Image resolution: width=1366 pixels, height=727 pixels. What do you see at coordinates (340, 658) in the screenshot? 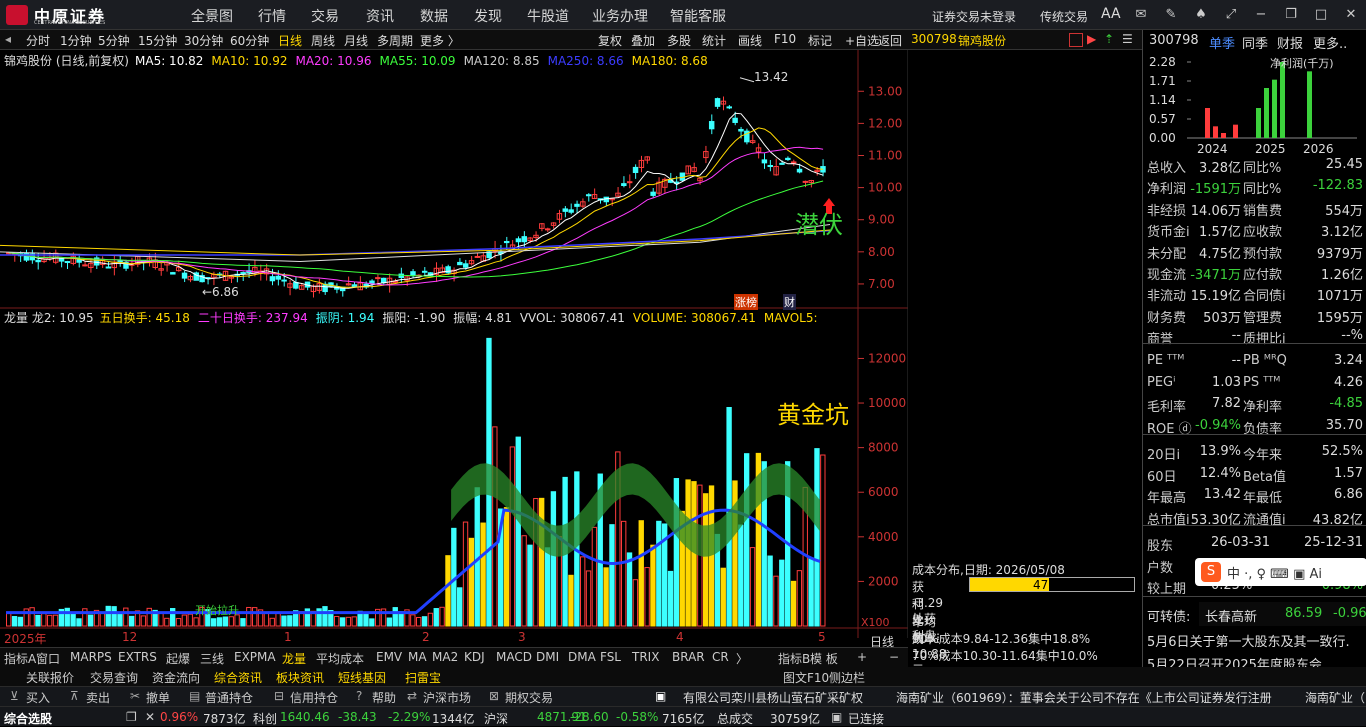
I see `indicator-tab-8: 平均成本` at bounding box center [340, 658].